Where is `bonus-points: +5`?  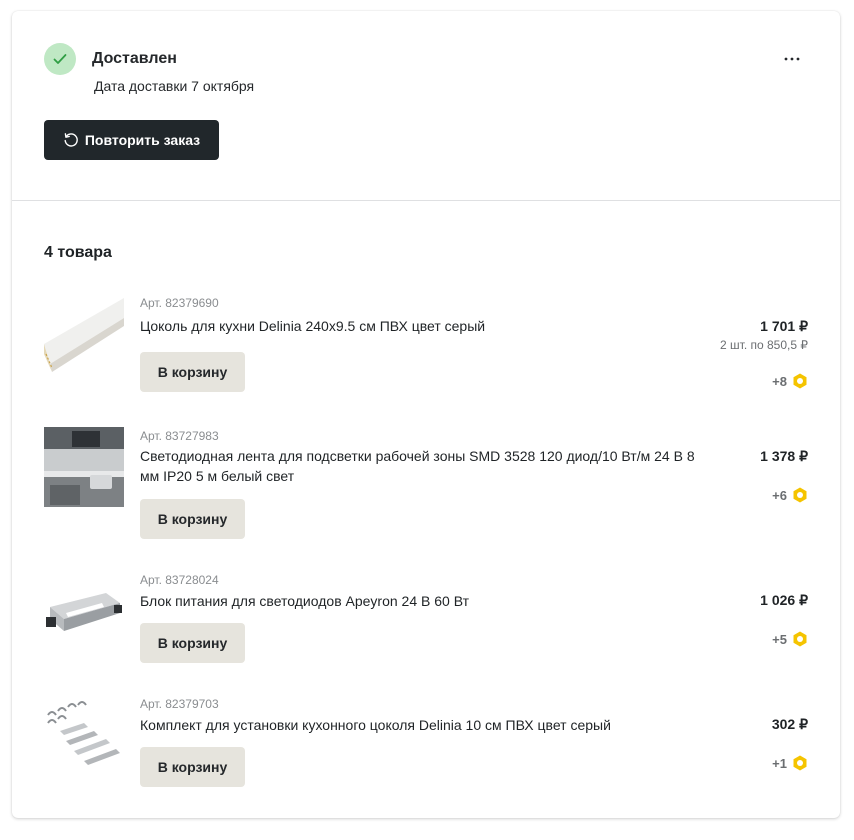
bonus-points: +5 is located at coordinates (790, 639).